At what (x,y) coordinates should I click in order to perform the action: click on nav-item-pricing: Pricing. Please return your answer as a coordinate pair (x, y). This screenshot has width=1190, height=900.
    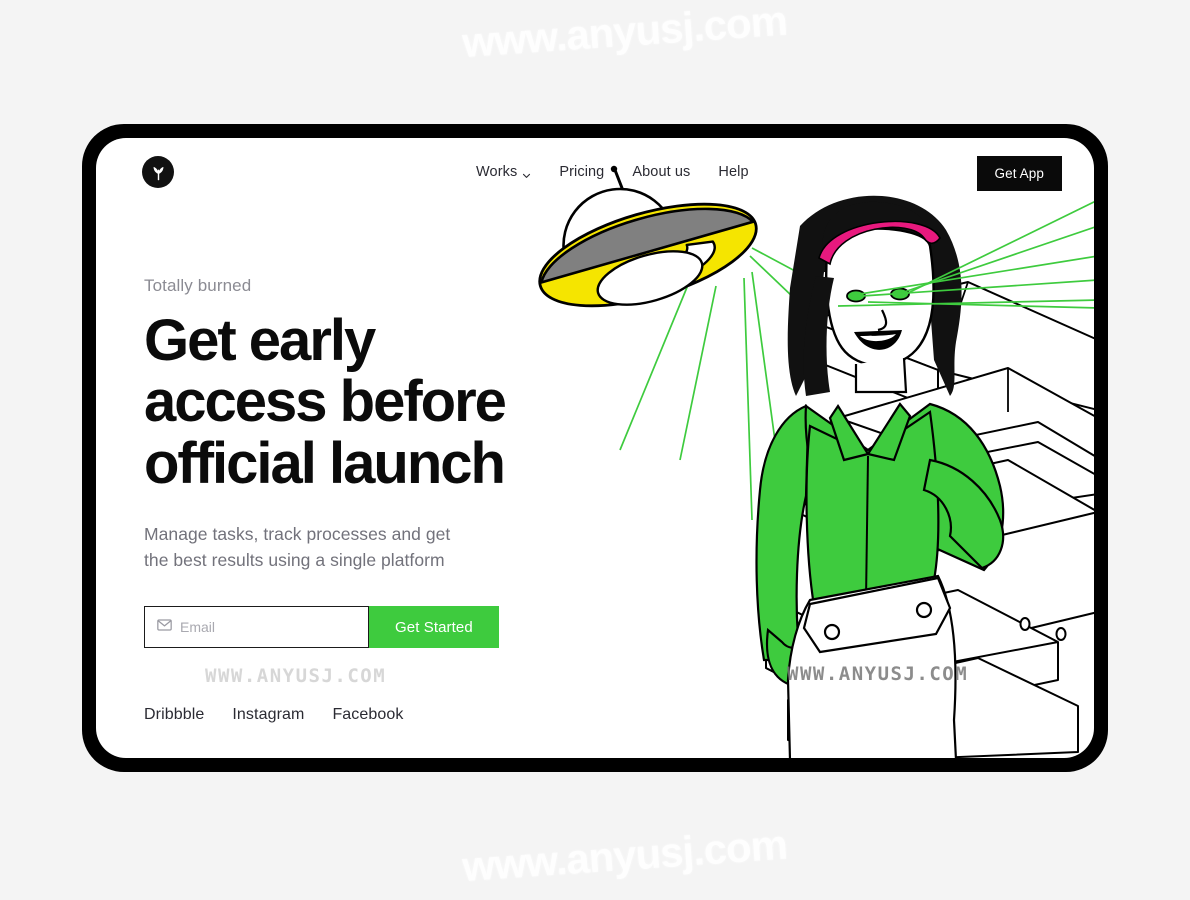
    Looking at the image, I should click on (581, 172).